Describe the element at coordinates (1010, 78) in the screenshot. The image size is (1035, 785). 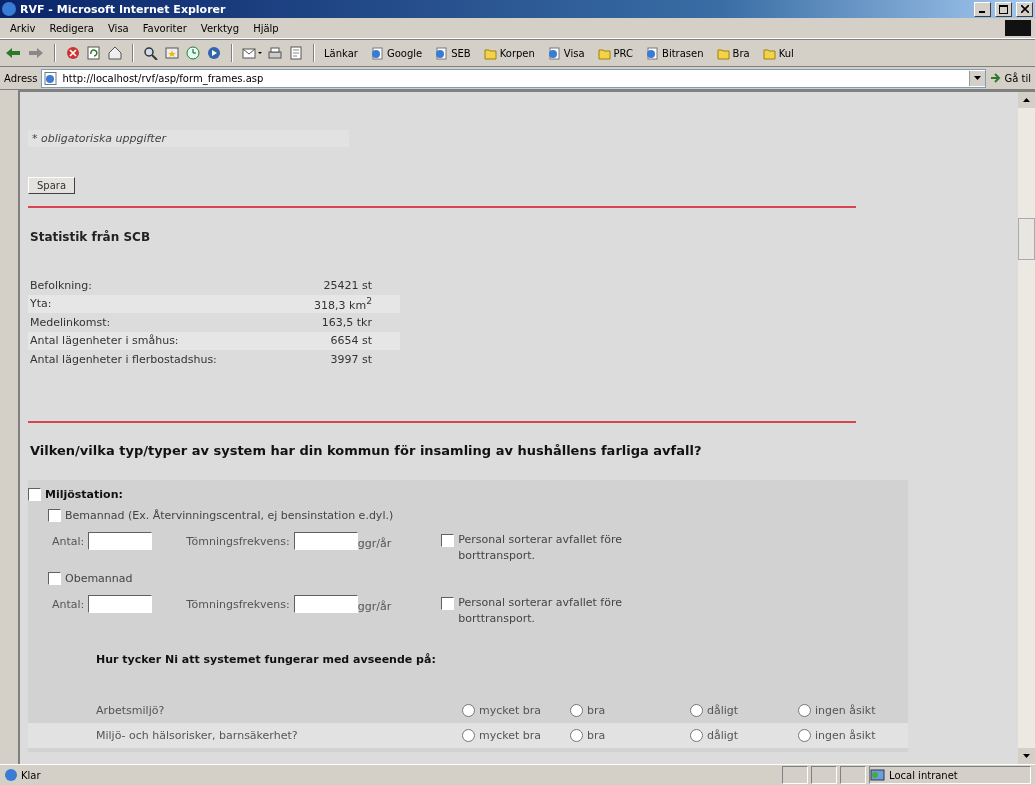
I see `go-button: Gå til` at that location.